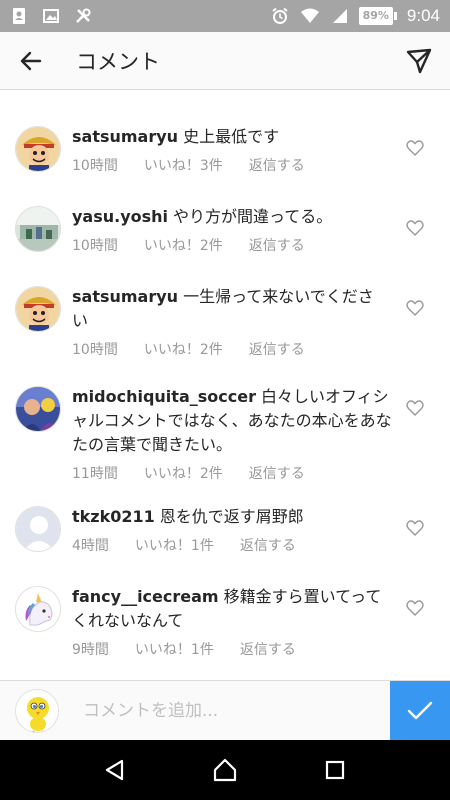  I want to click on app-bar: コメント, so click(225, 61).